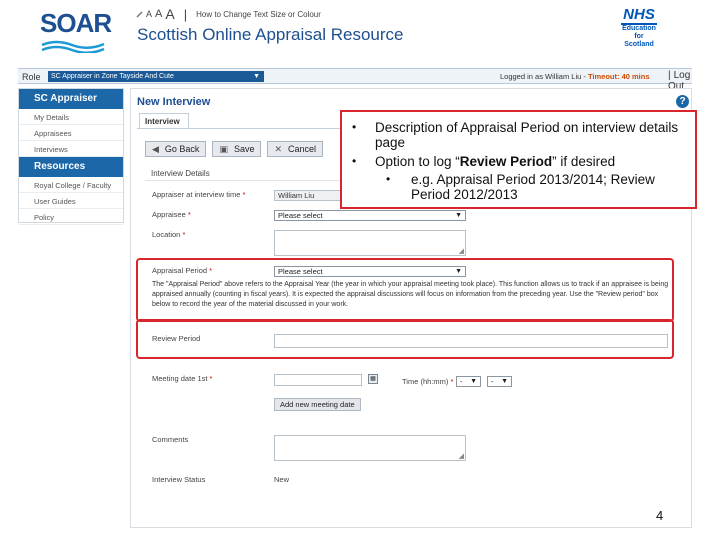 The image size is (720, 540). What do you see at coordinates (300, 215) in the screenshot?
I see `appraisee-select-value: Please select` at bounding box center [300, 215].